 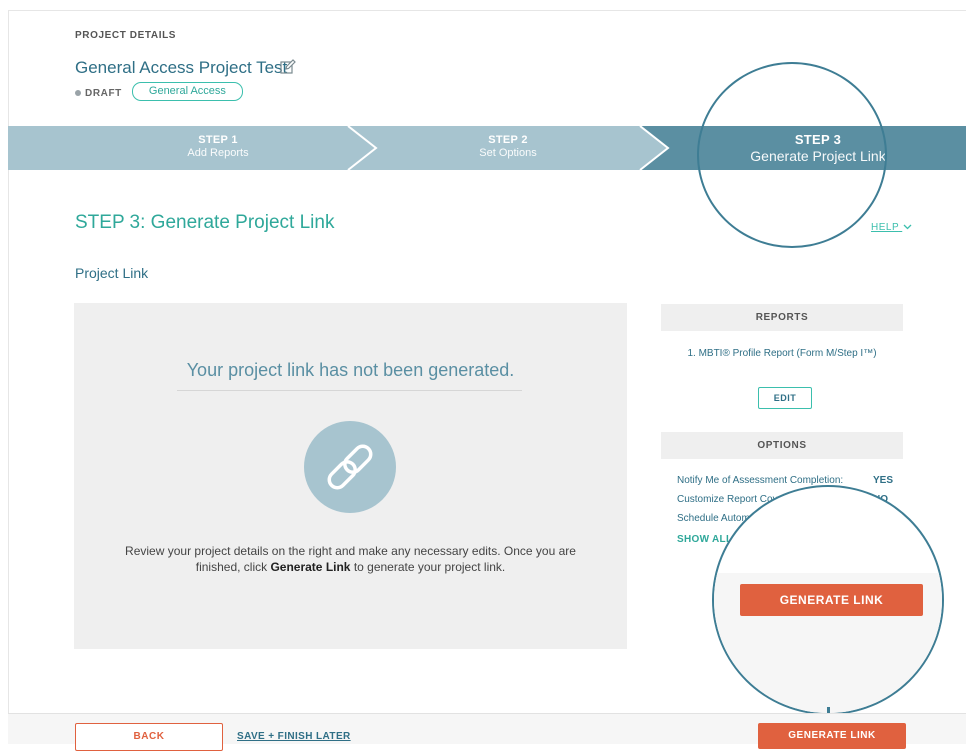 I want to click on access-type-badge: General Access, so click(x=187, y=91).